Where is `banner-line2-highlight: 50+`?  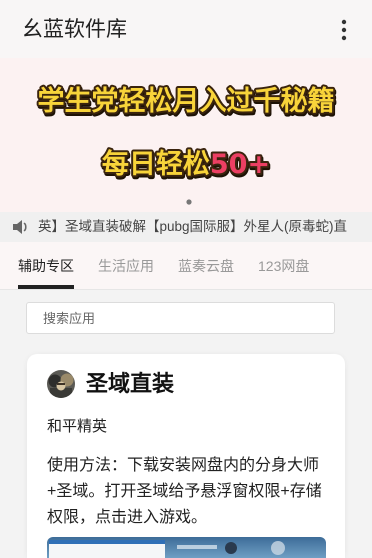 banner-line2-highlight: 50+ is located at coordinates (240, 164).